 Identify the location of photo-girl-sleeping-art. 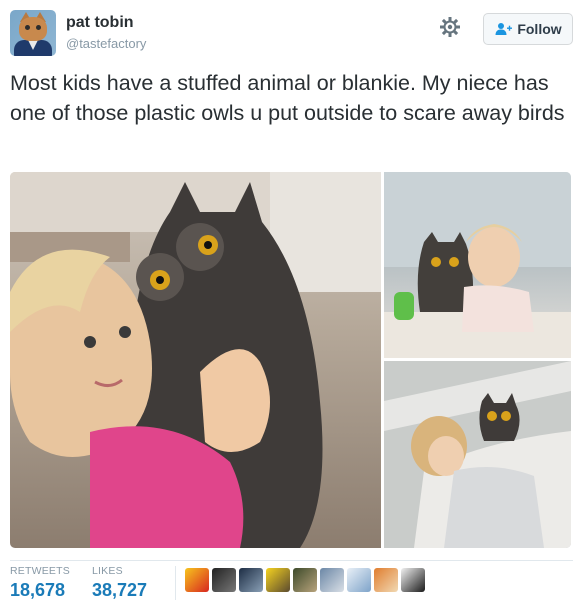
(477, 454).